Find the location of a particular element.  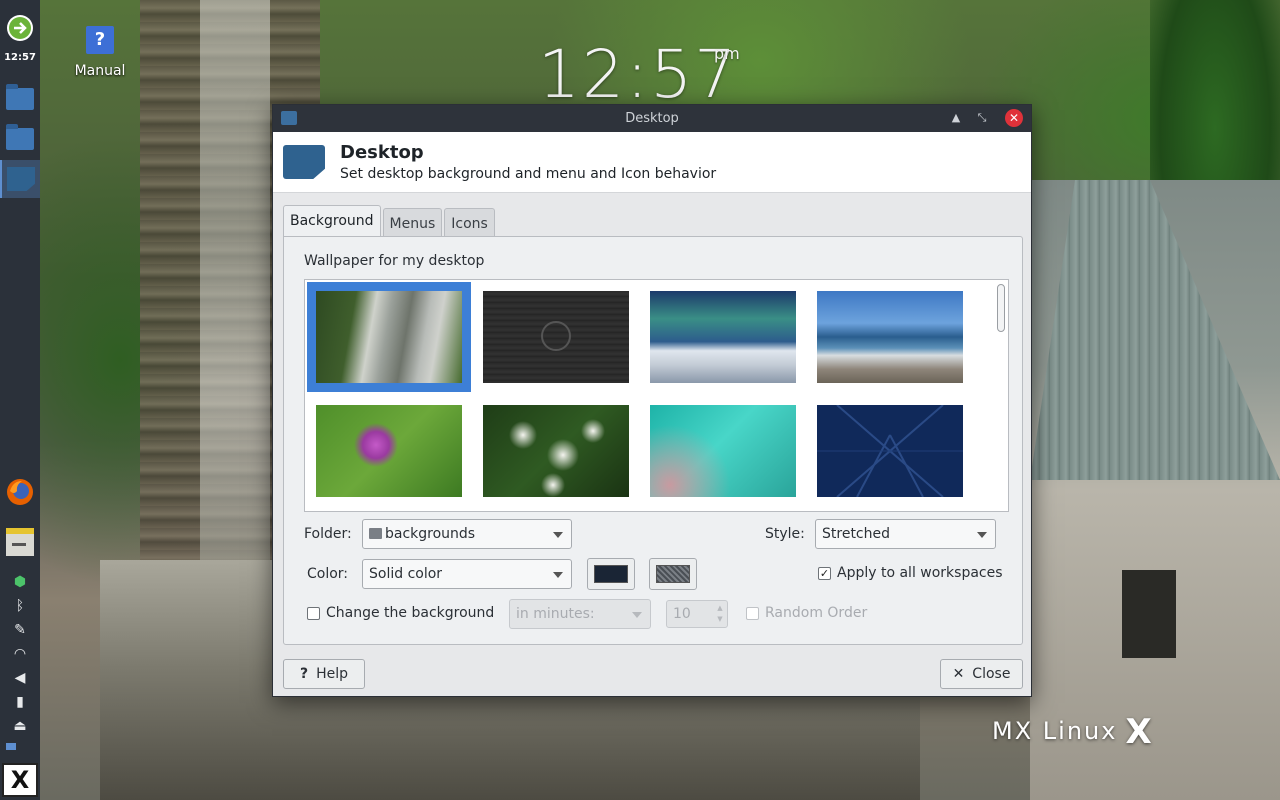

dialog-title: Desktop is located at coordinates (382, 152).